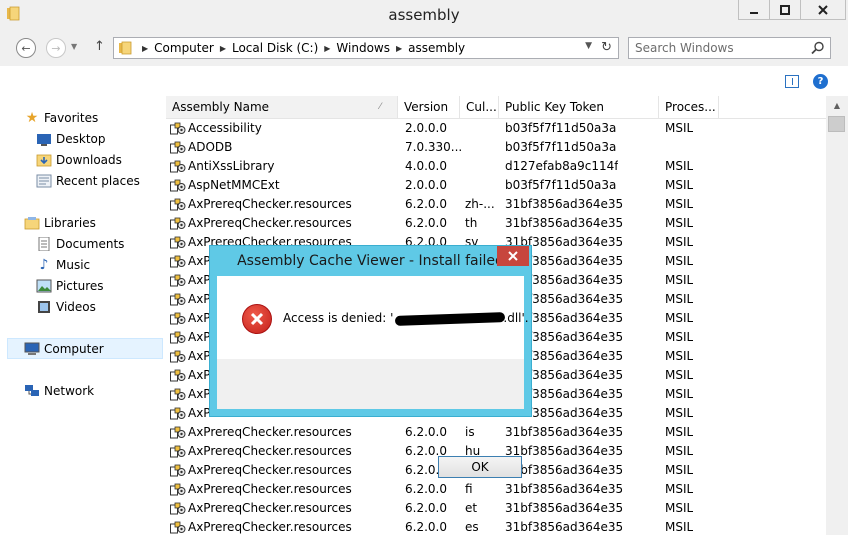 The width and height of the screenshot is (848, 535). What do you see at coordinates (588, 46) in the screenshot?
I see `address-dropdown-icon: ▼` at bounding box center [588, 46].